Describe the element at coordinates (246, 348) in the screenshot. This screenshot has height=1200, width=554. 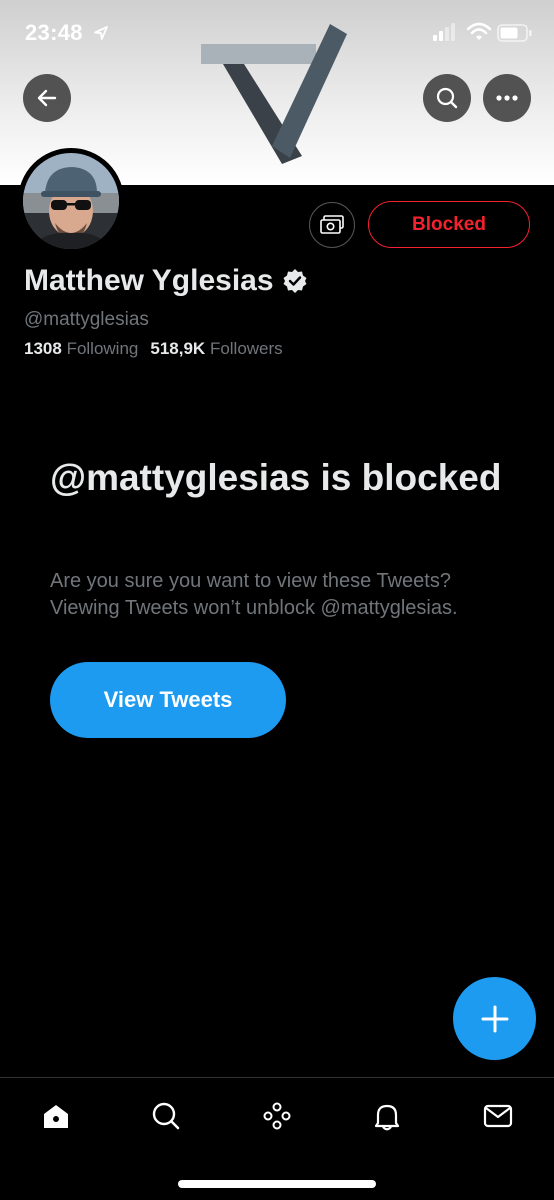
I see `followers-label: Followers` at that location.